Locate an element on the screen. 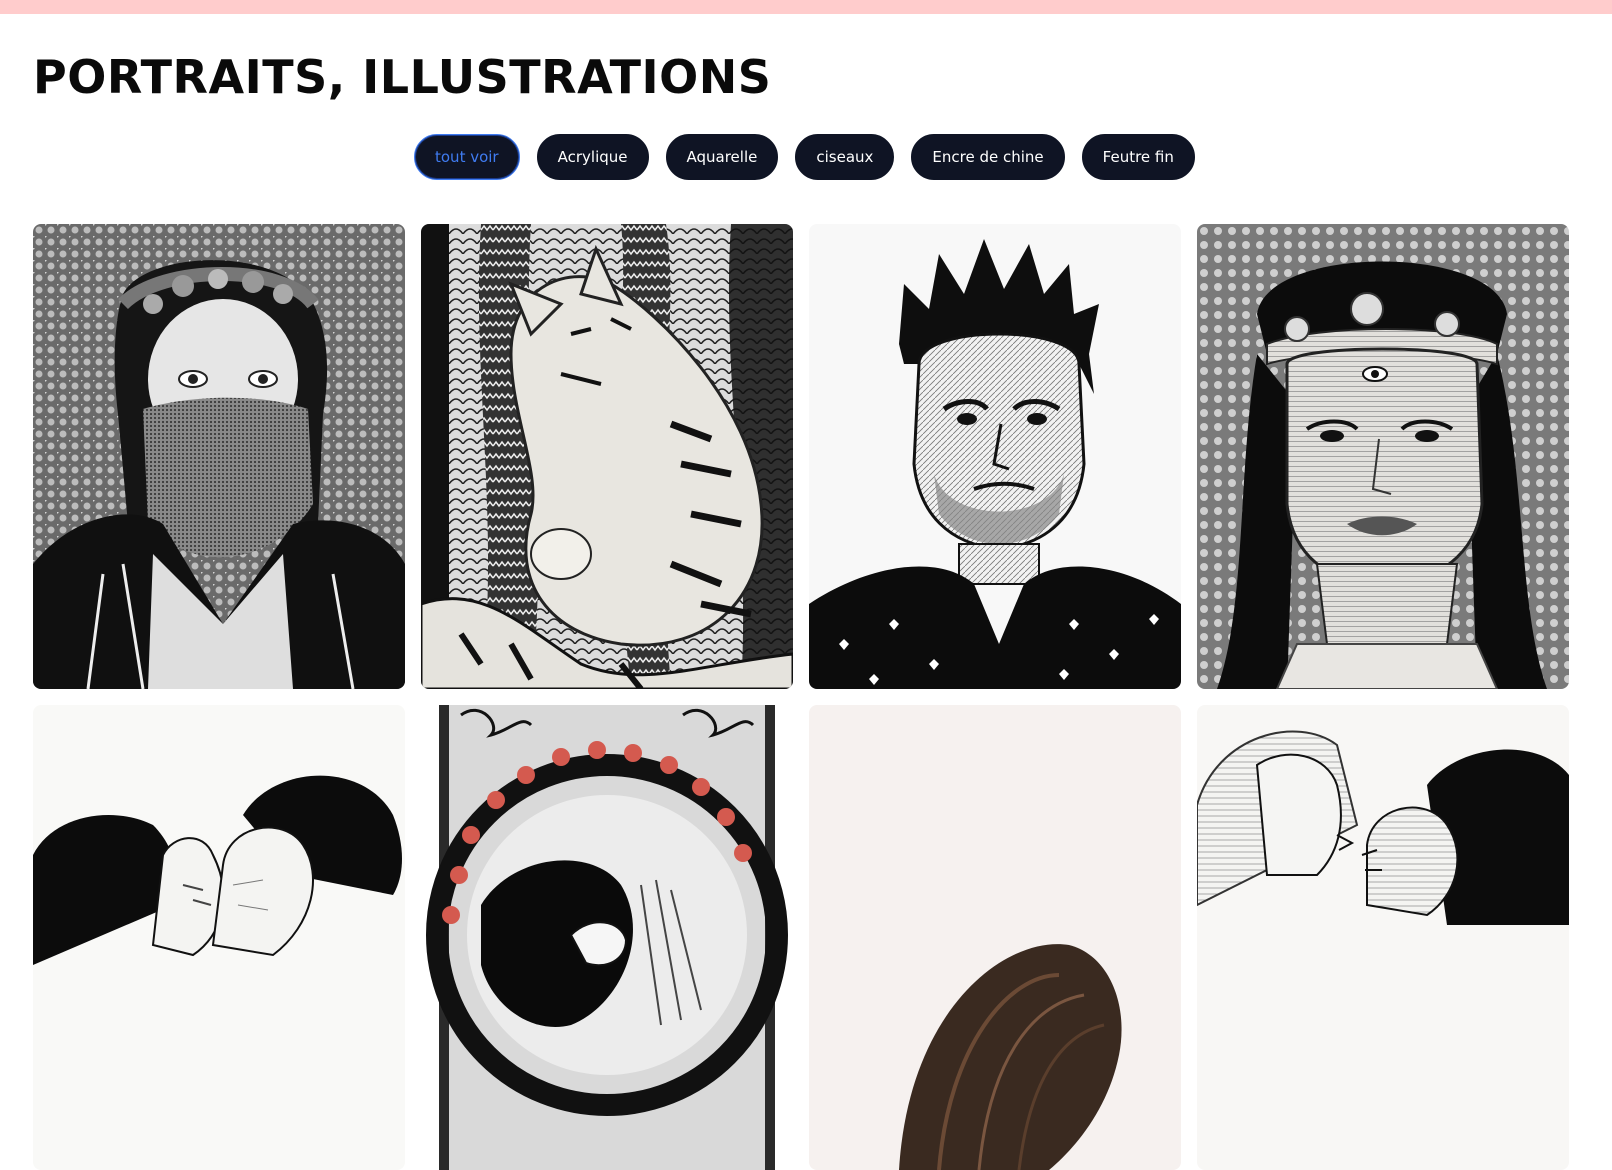  gallery-item-art-nouveau is located at coordinates (607, 937).